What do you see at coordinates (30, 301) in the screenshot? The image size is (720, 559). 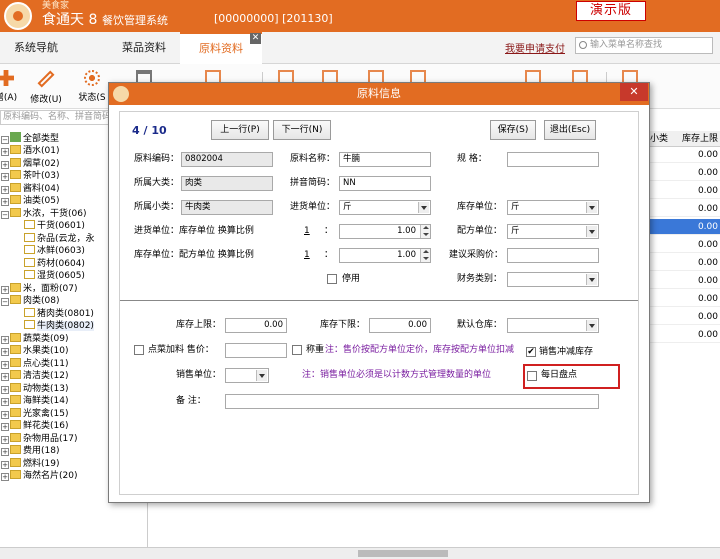 I see `tree-item: − 肉类(08)` at bounding box center [30, 301].